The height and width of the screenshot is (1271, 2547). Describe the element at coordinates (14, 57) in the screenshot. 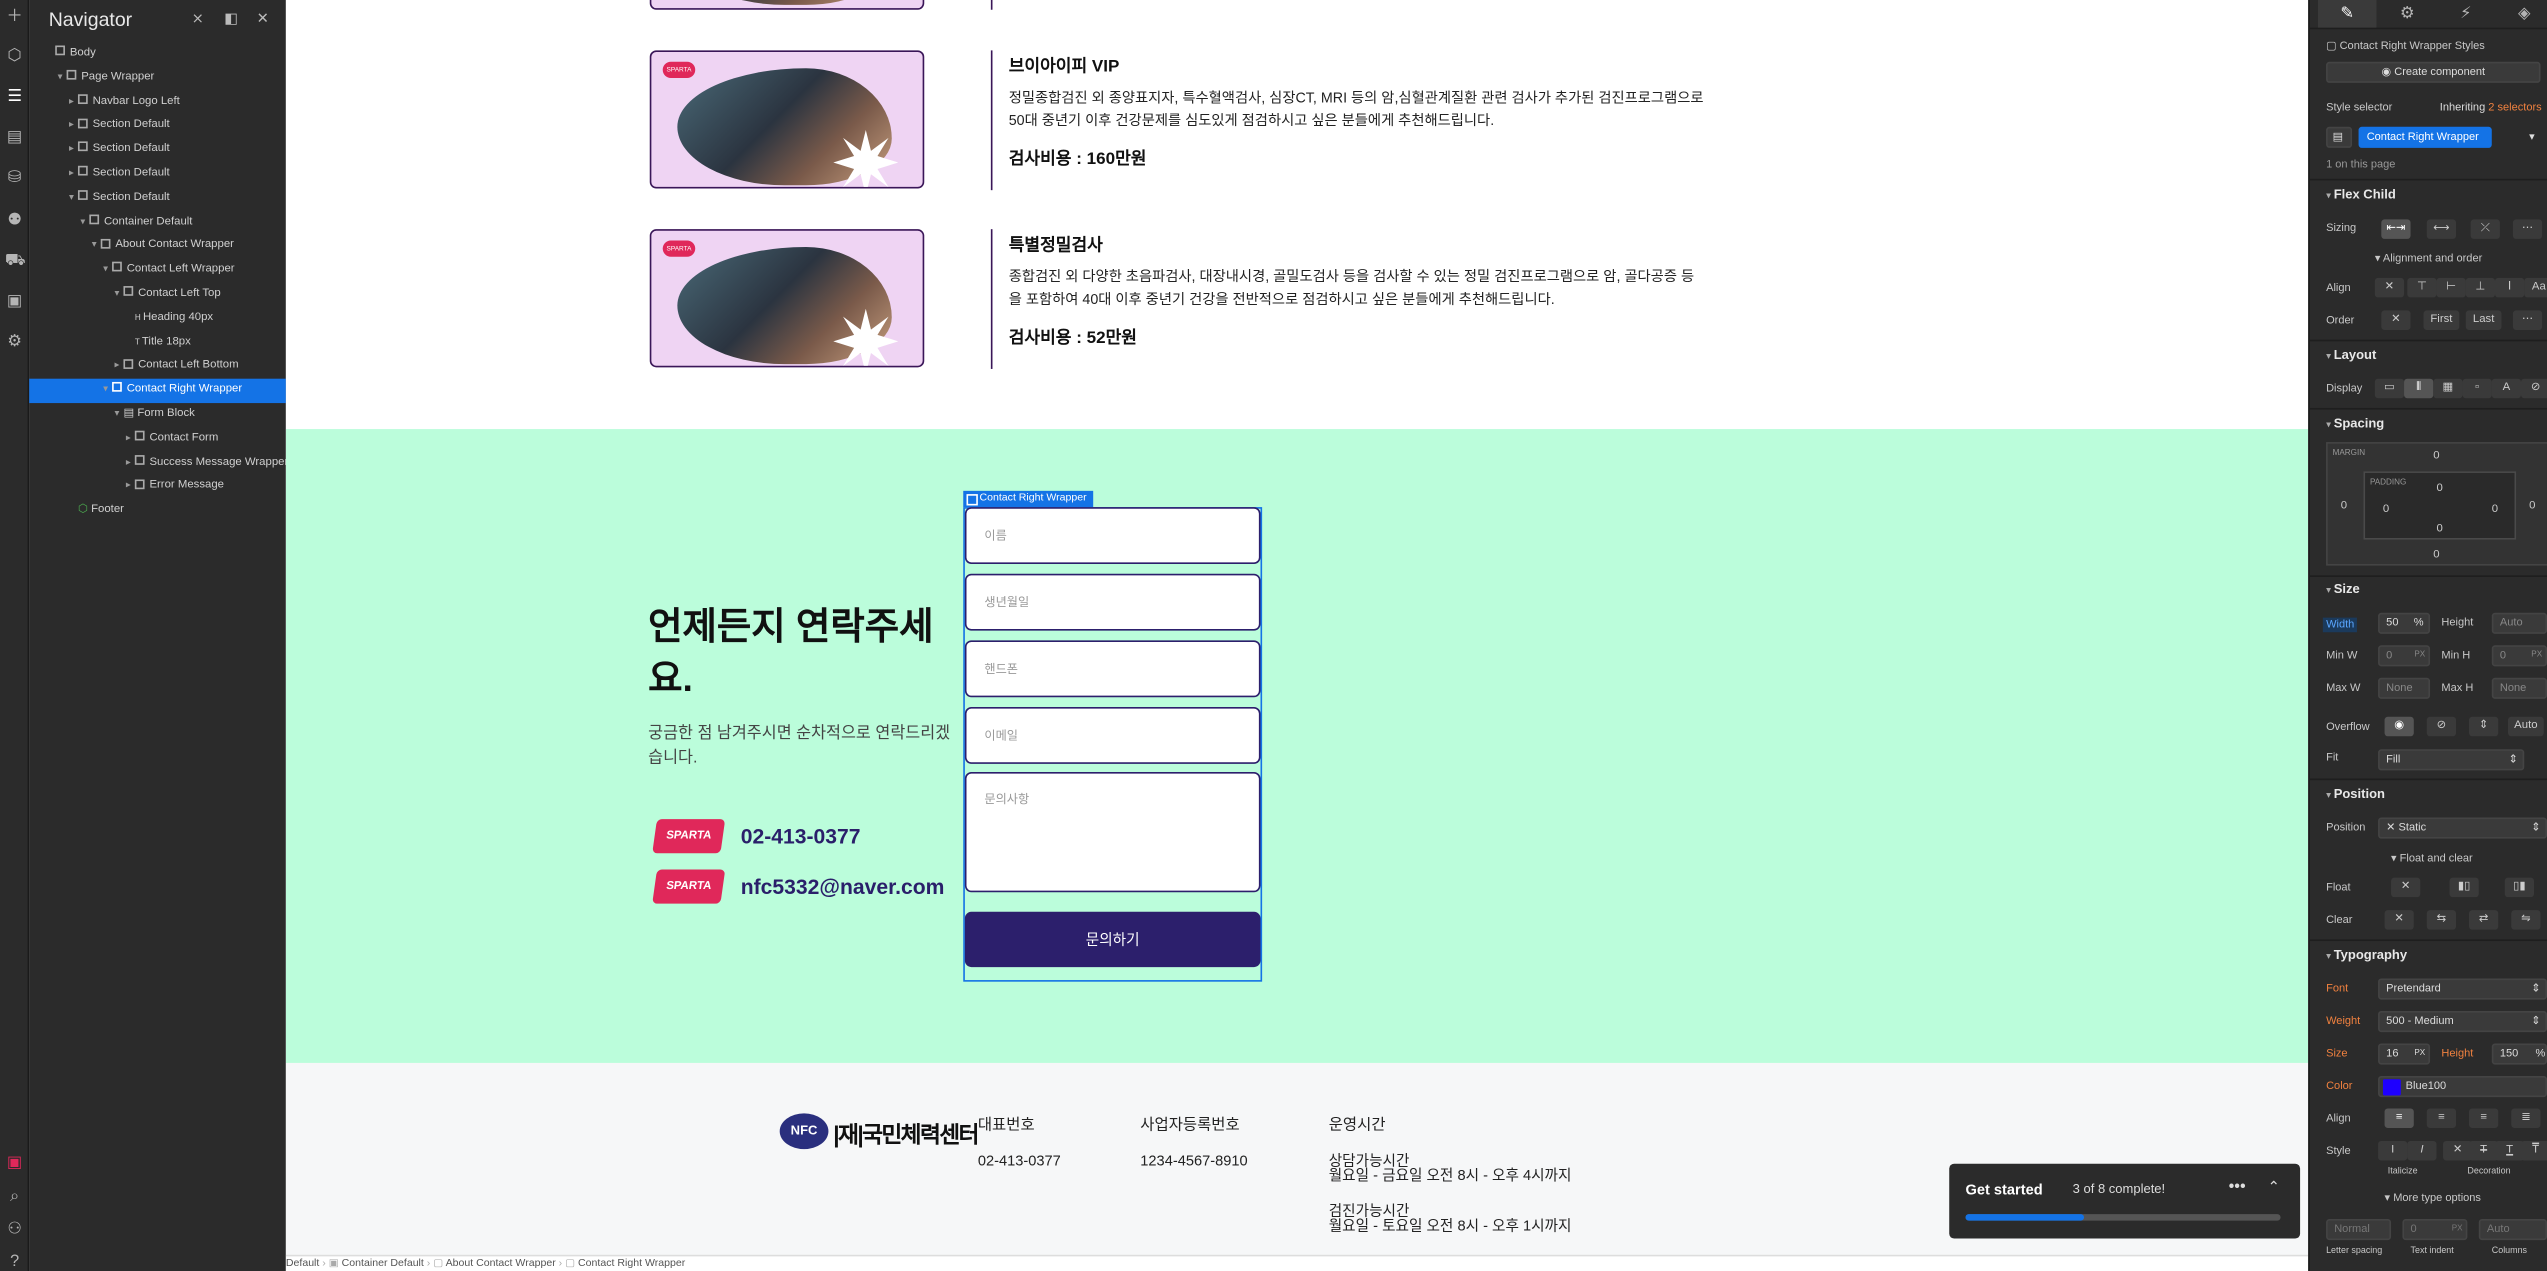

I see `components-icon: ⬡` at that location.